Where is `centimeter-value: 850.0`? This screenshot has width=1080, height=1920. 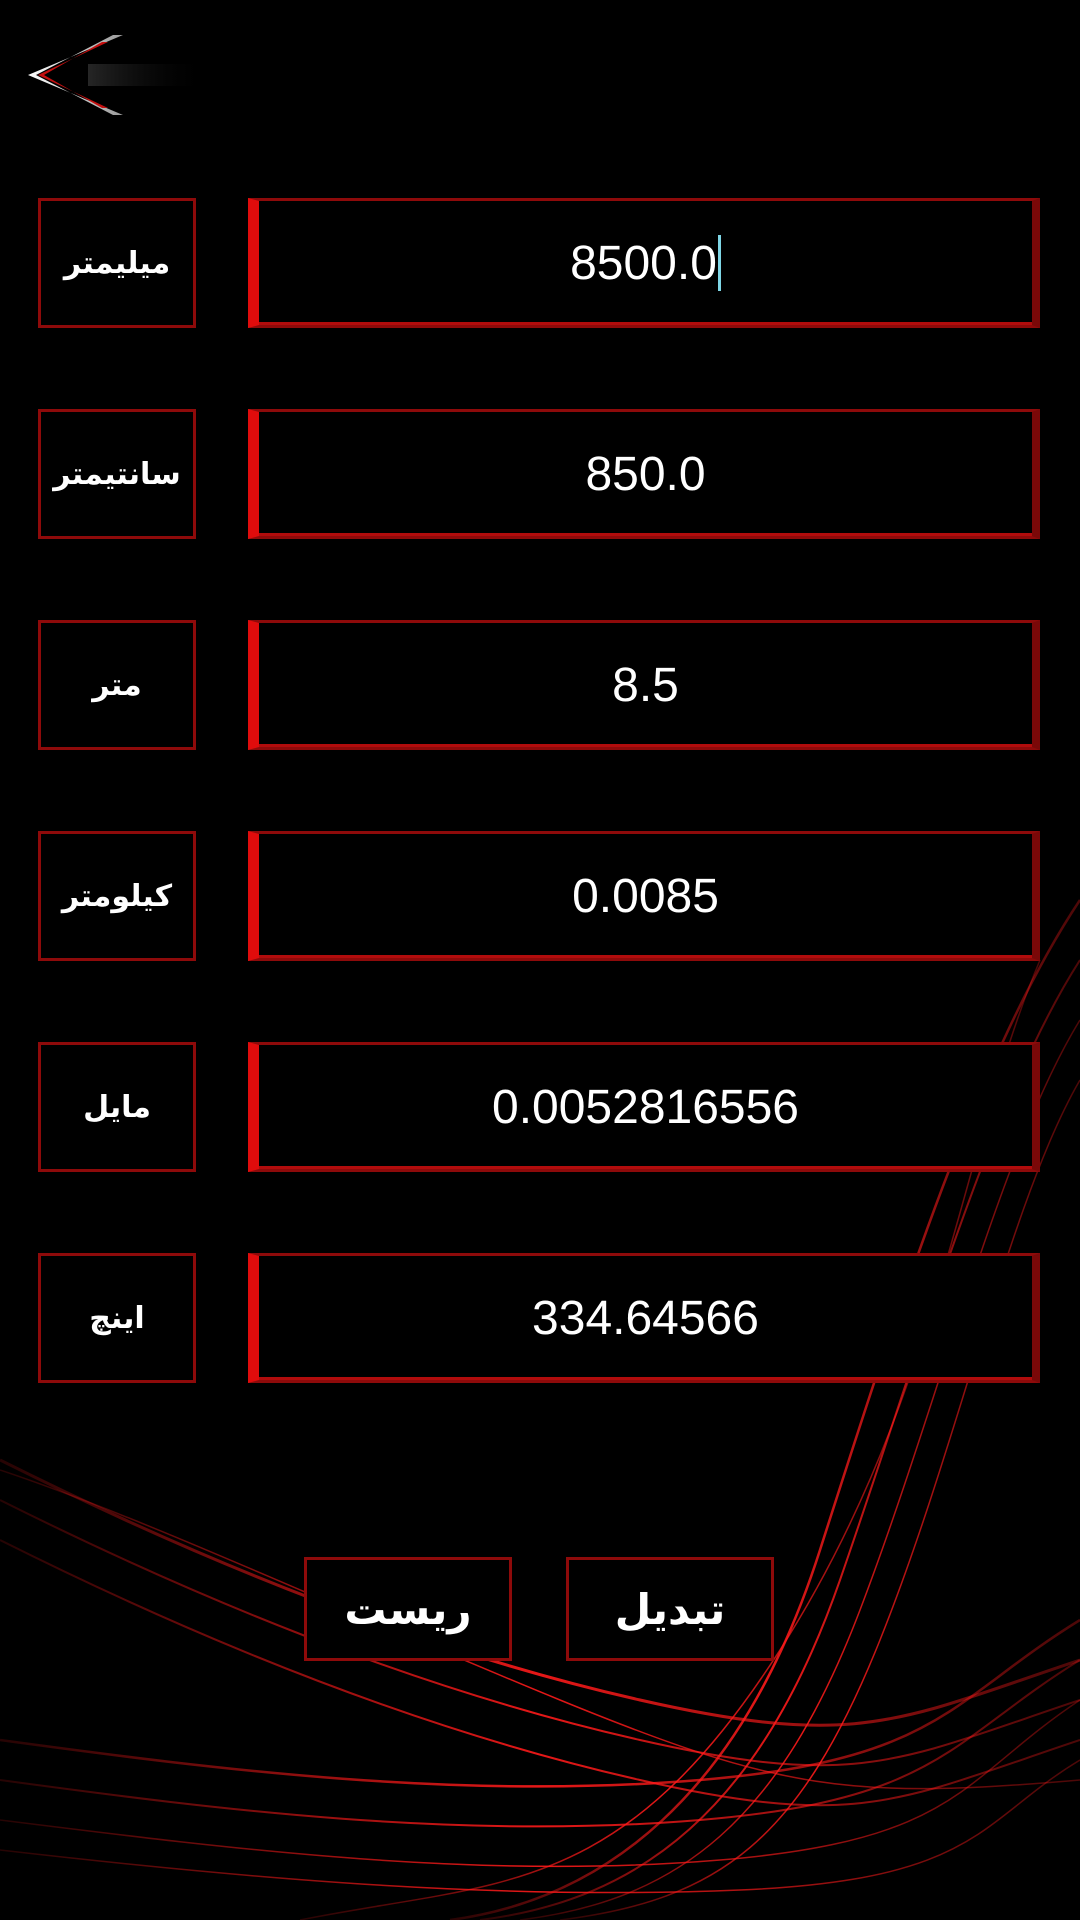 centimeter-value: 850.0 is located at coordinates (645, 474).